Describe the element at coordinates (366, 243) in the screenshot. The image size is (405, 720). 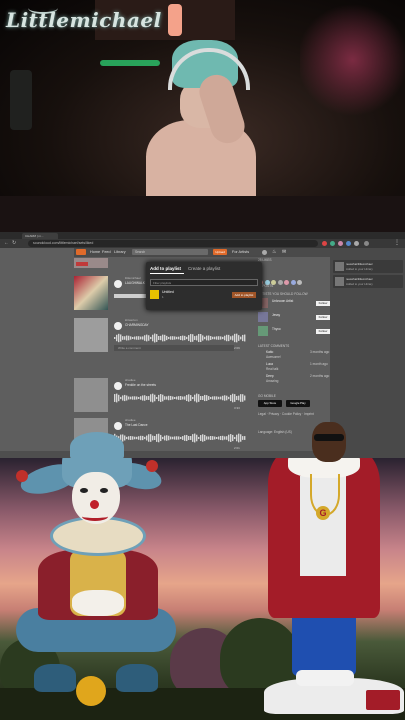
I see `profile-avatar` at that location.